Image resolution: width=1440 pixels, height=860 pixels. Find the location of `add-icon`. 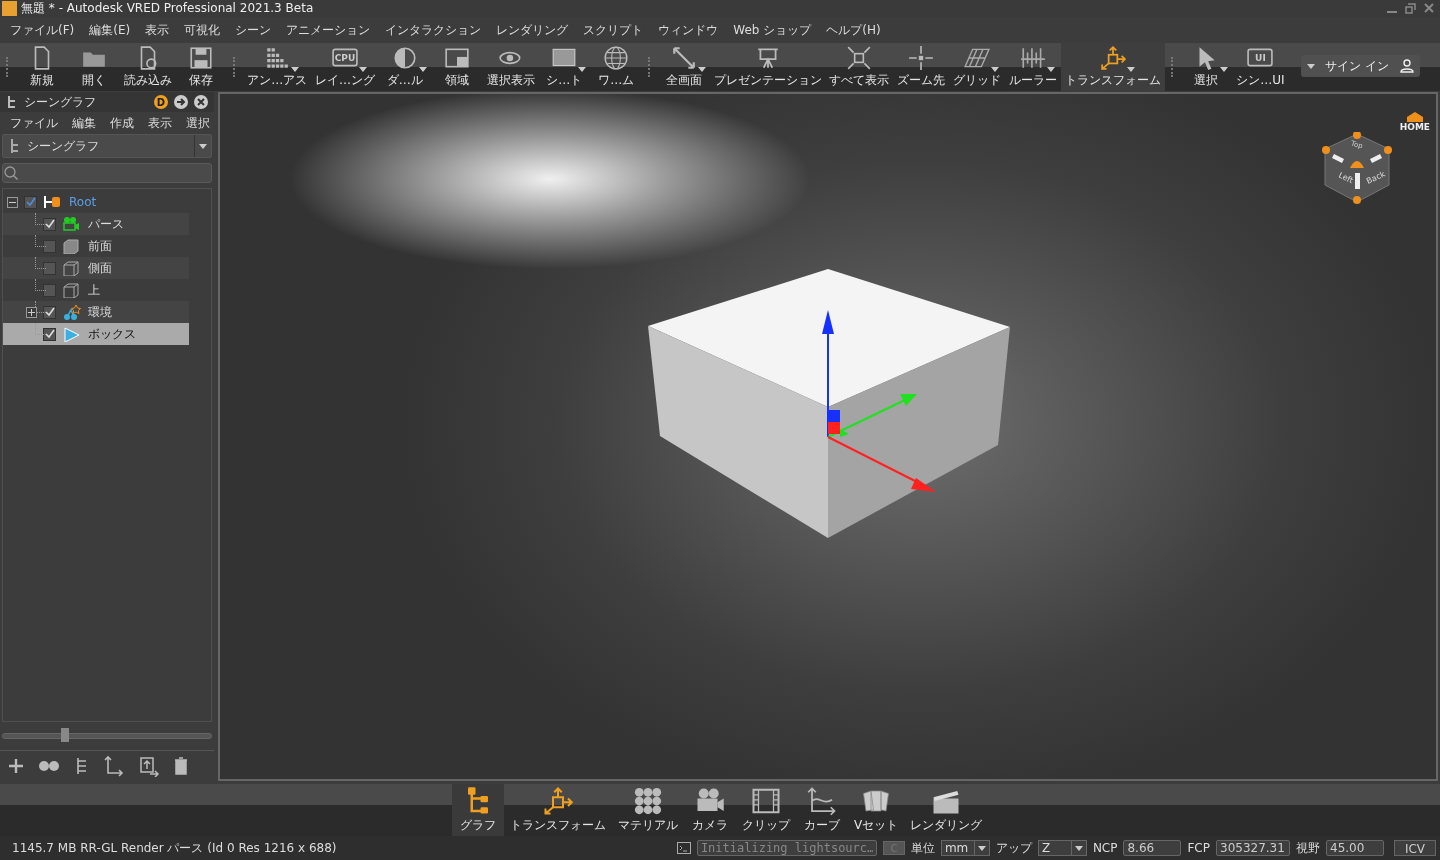

add-icon is located at coordinates (16, 766).